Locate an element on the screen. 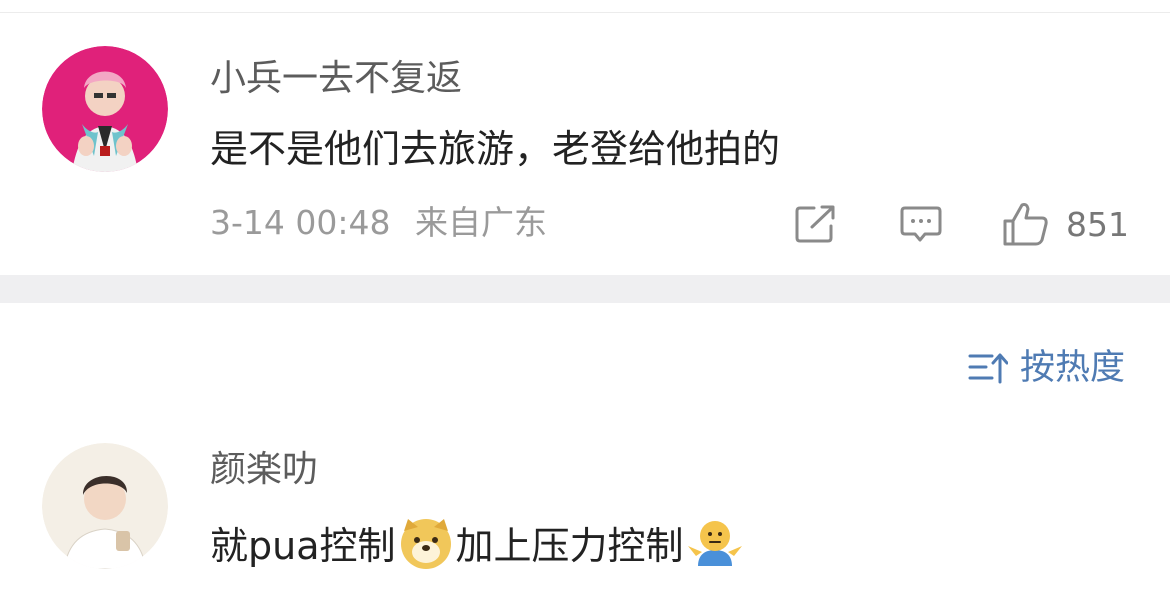  share-icon is located at coordinates (815, 224).